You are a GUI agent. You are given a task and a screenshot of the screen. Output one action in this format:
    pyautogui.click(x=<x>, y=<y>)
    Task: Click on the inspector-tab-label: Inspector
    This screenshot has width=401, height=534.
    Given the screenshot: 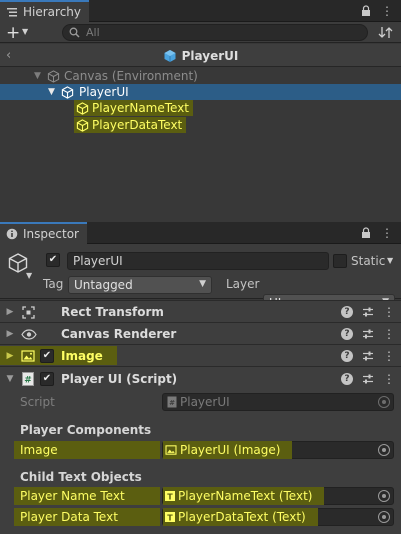 What is the action you would take?
    pyautogui.click(x=51, y=234)
    